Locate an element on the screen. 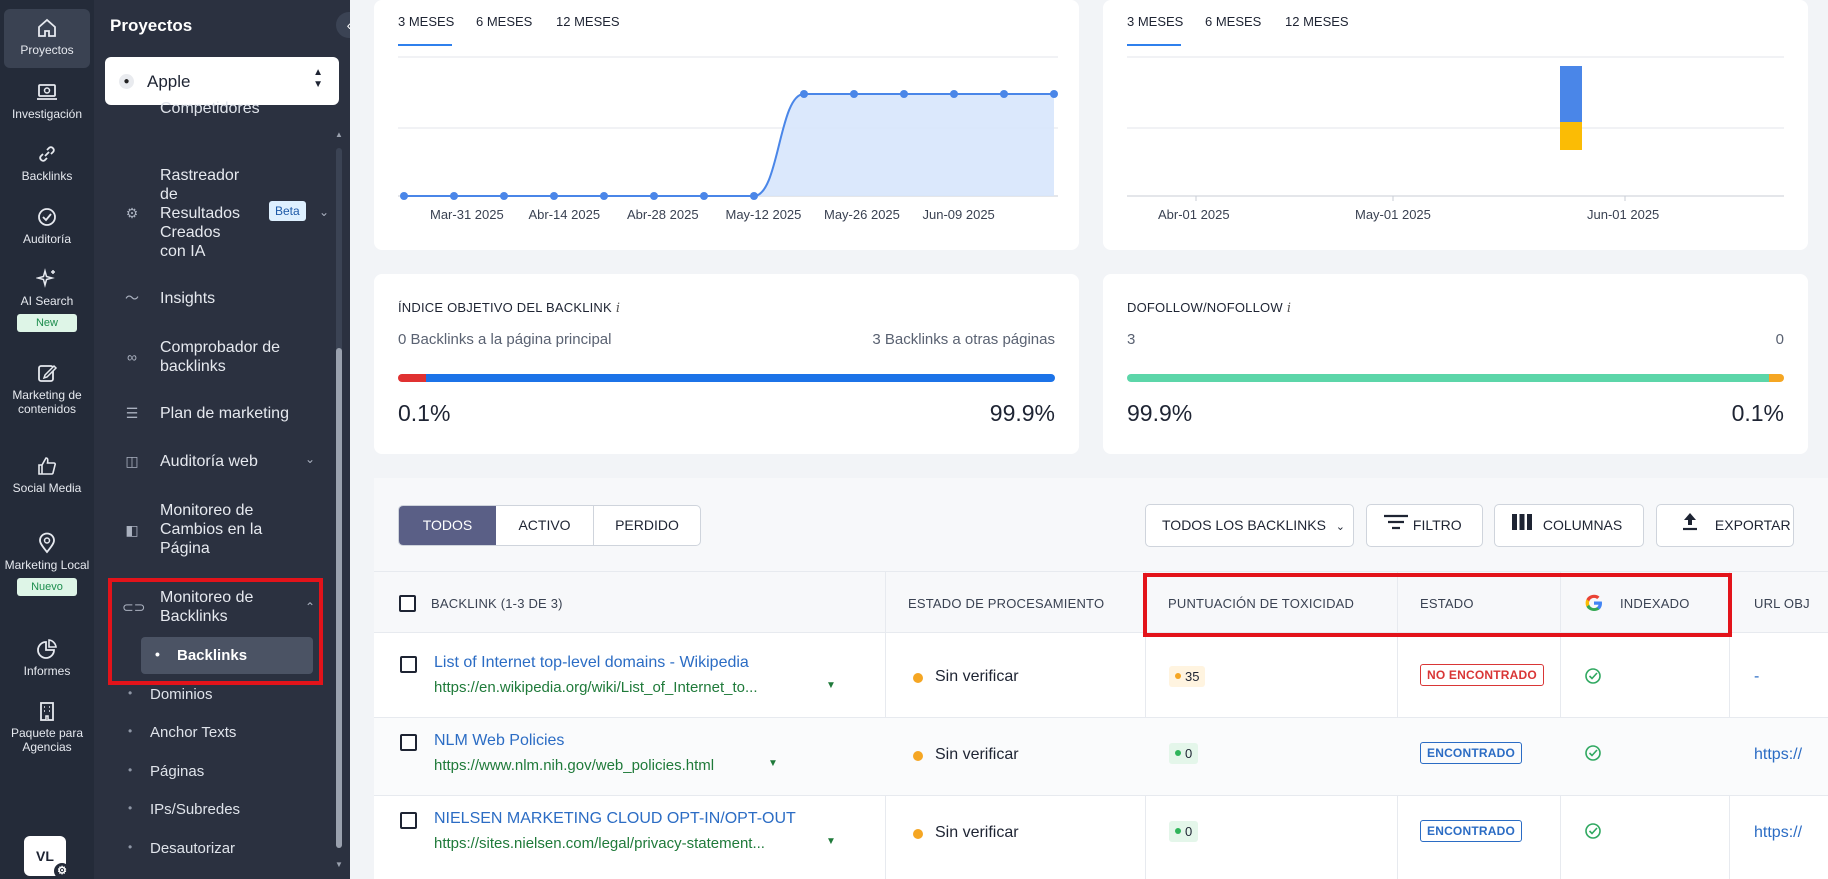 The height and width of the screenshot is (879, 1828). rail-item-proyectos: Proyectos is located at coordinates (47, 38).